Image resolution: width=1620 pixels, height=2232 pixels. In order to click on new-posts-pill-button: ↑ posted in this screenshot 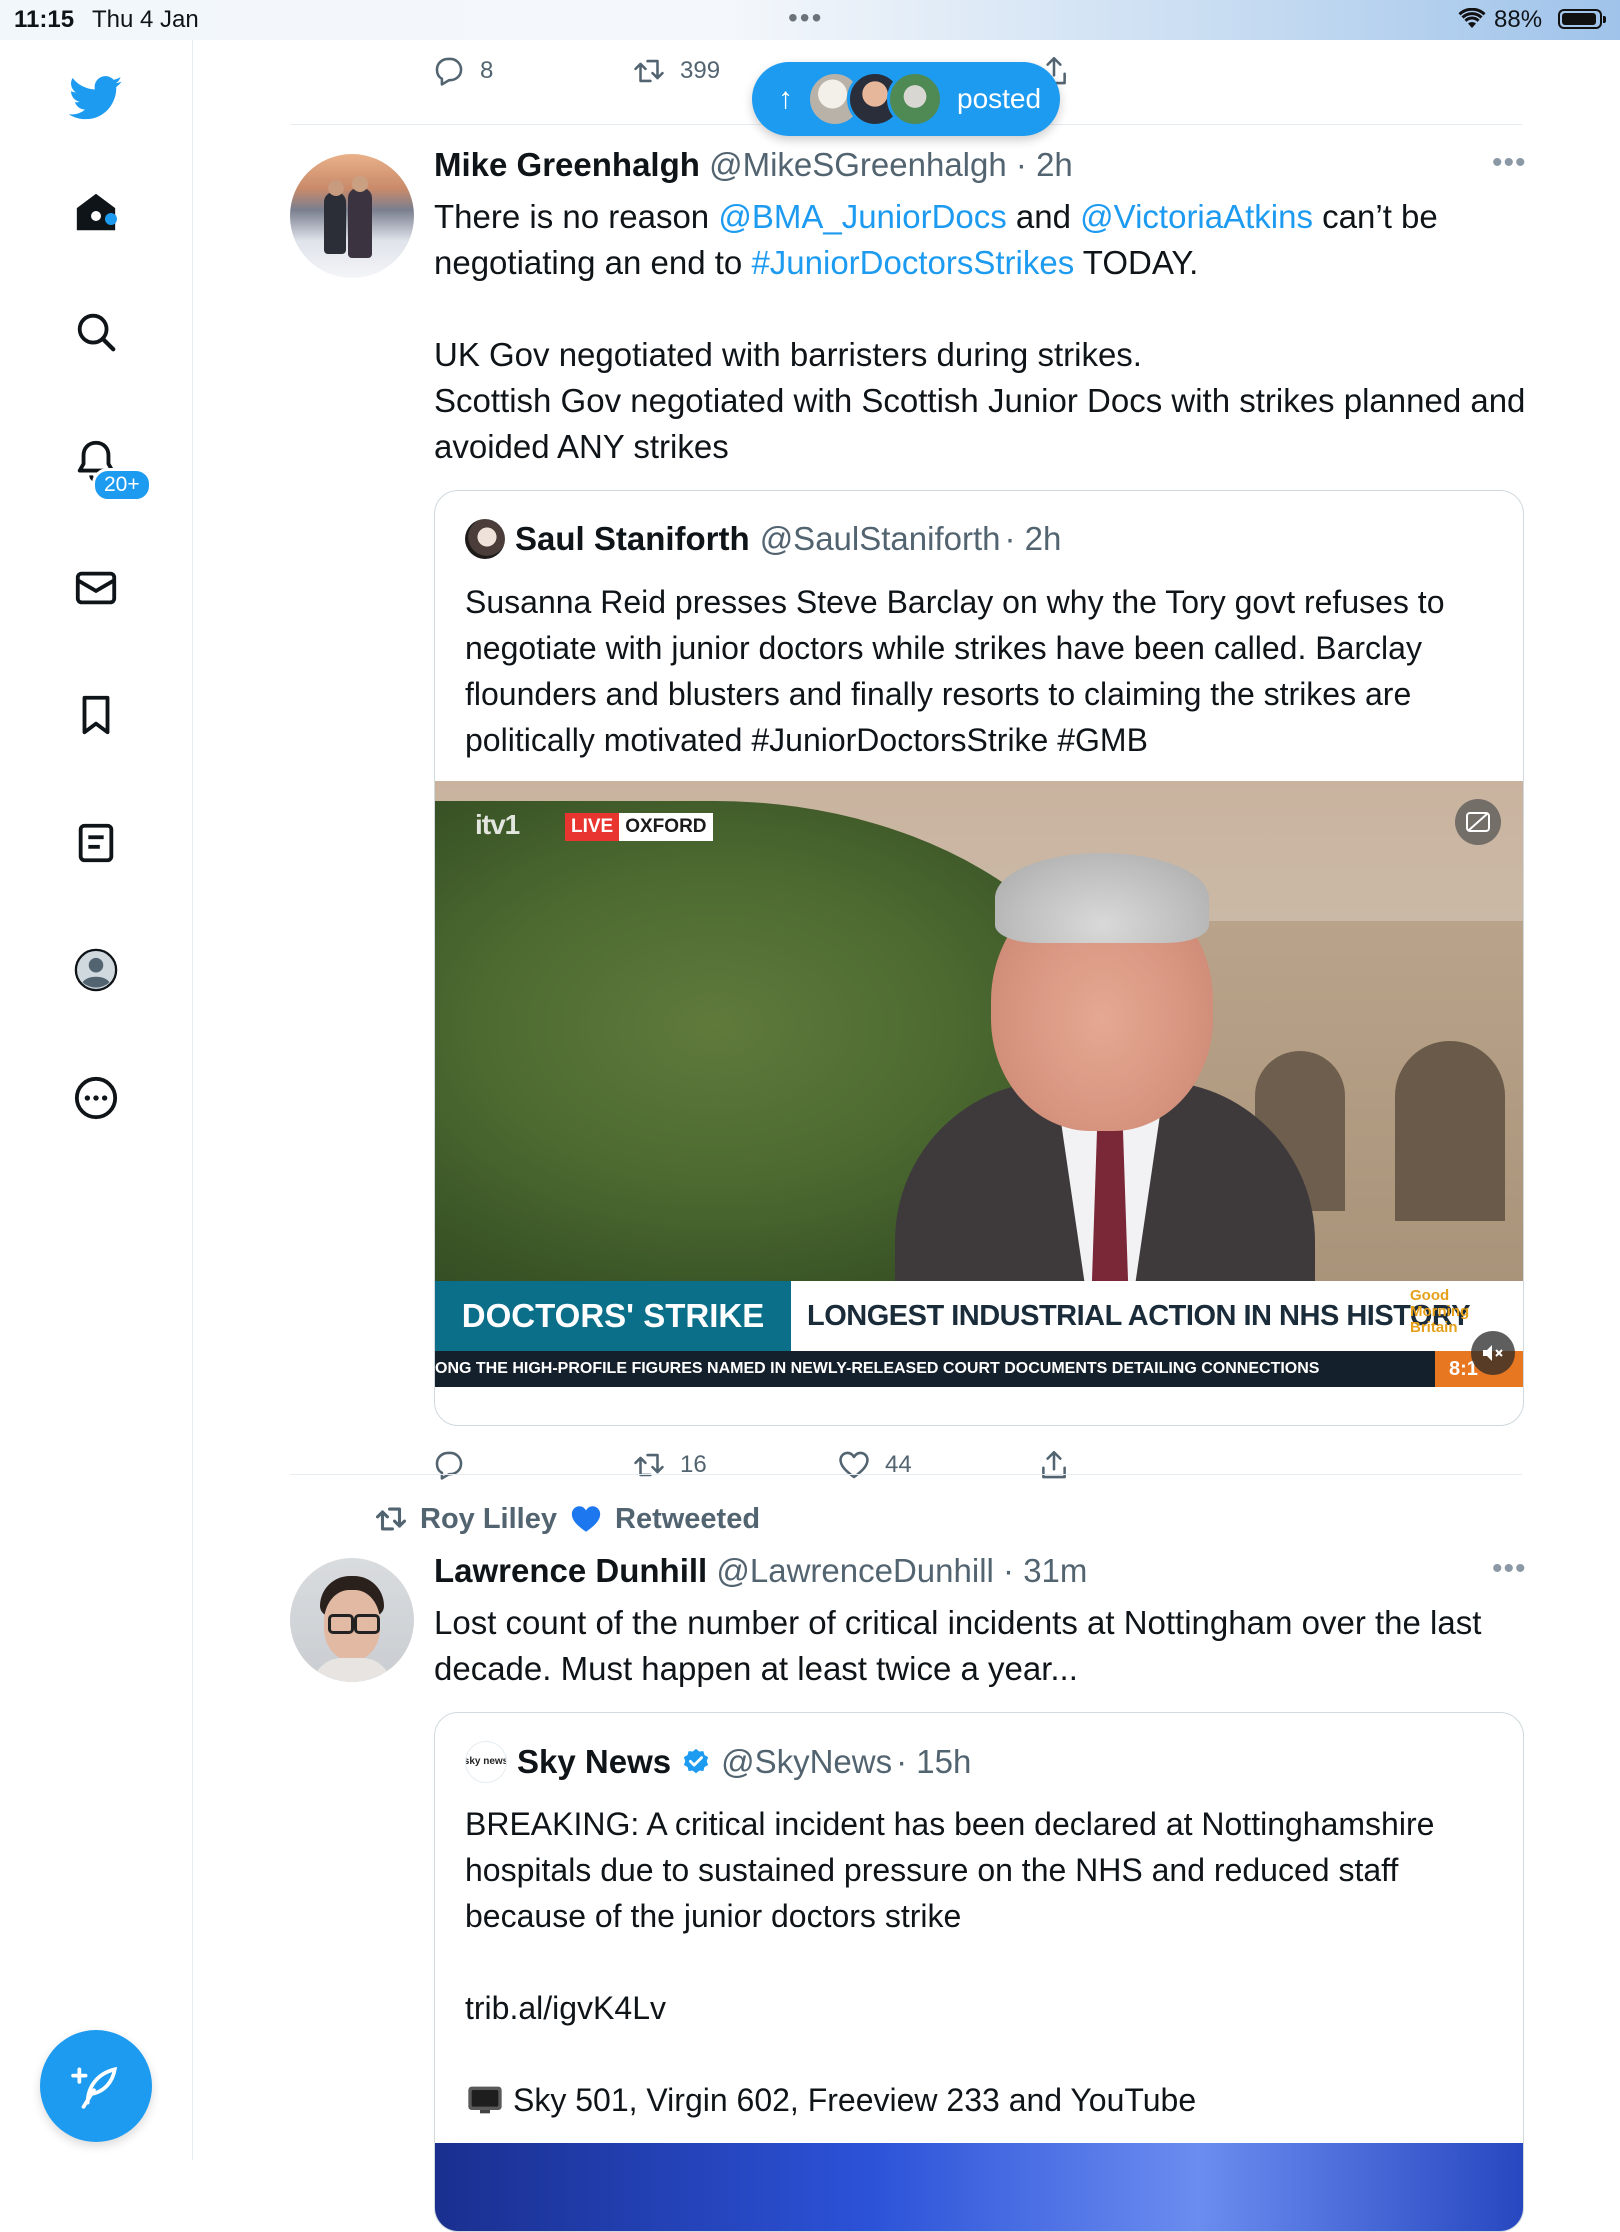, I will do `click(906, 99)`.